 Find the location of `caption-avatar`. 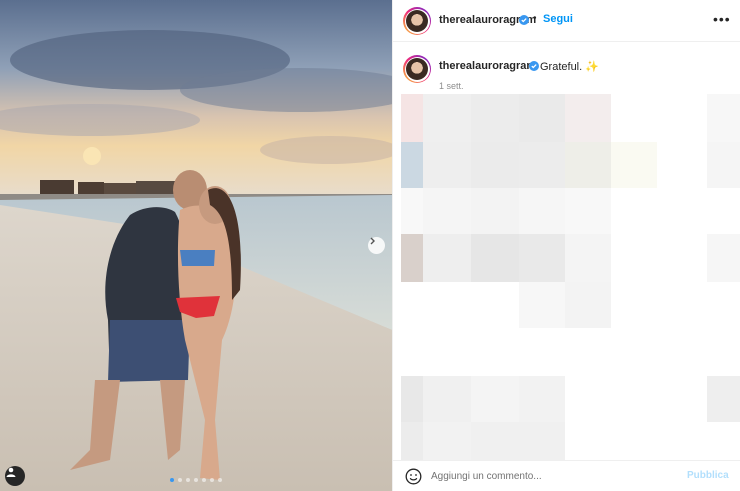

caption-avatar is located at coordinates (417, 69).